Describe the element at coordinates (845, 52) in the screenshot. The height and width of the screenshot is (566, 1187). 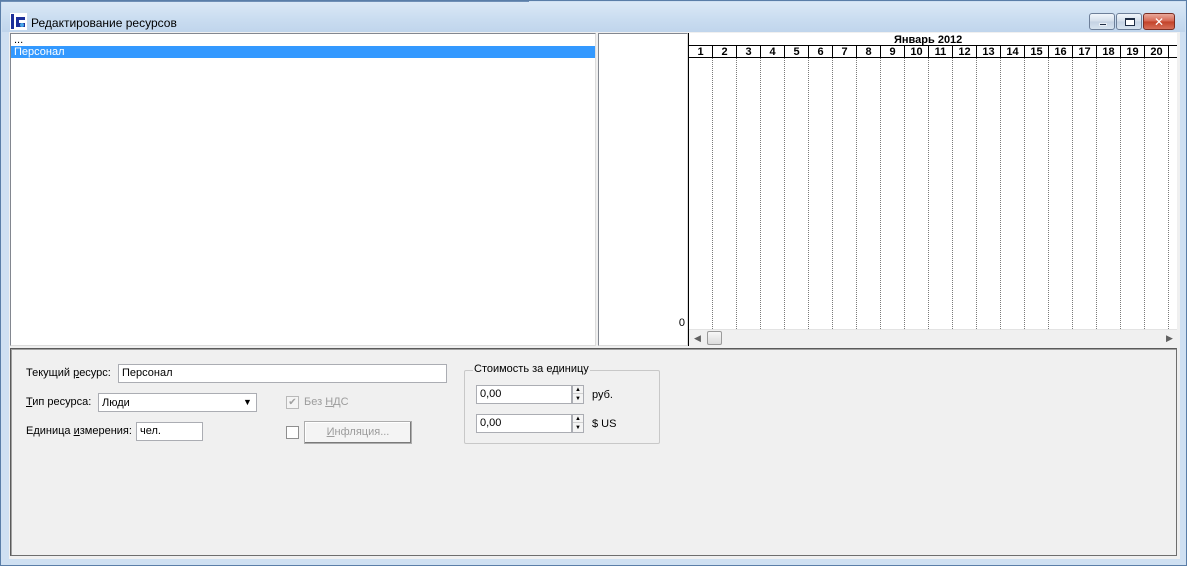
I see `gantt-day-header: 7` at that location.